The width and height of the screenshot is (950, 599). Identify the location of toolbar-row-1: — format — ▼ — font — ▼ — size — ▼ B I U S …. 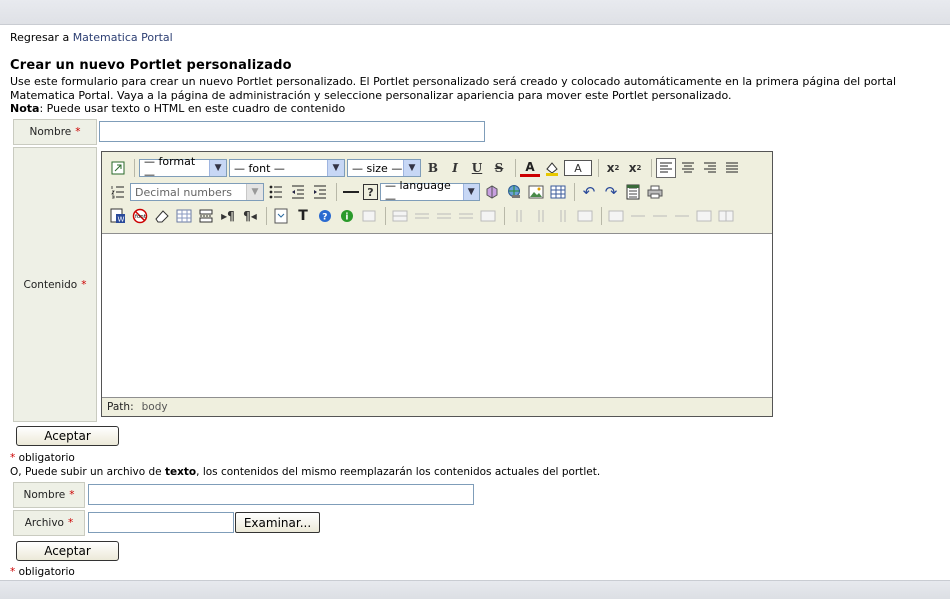
(426, 168).